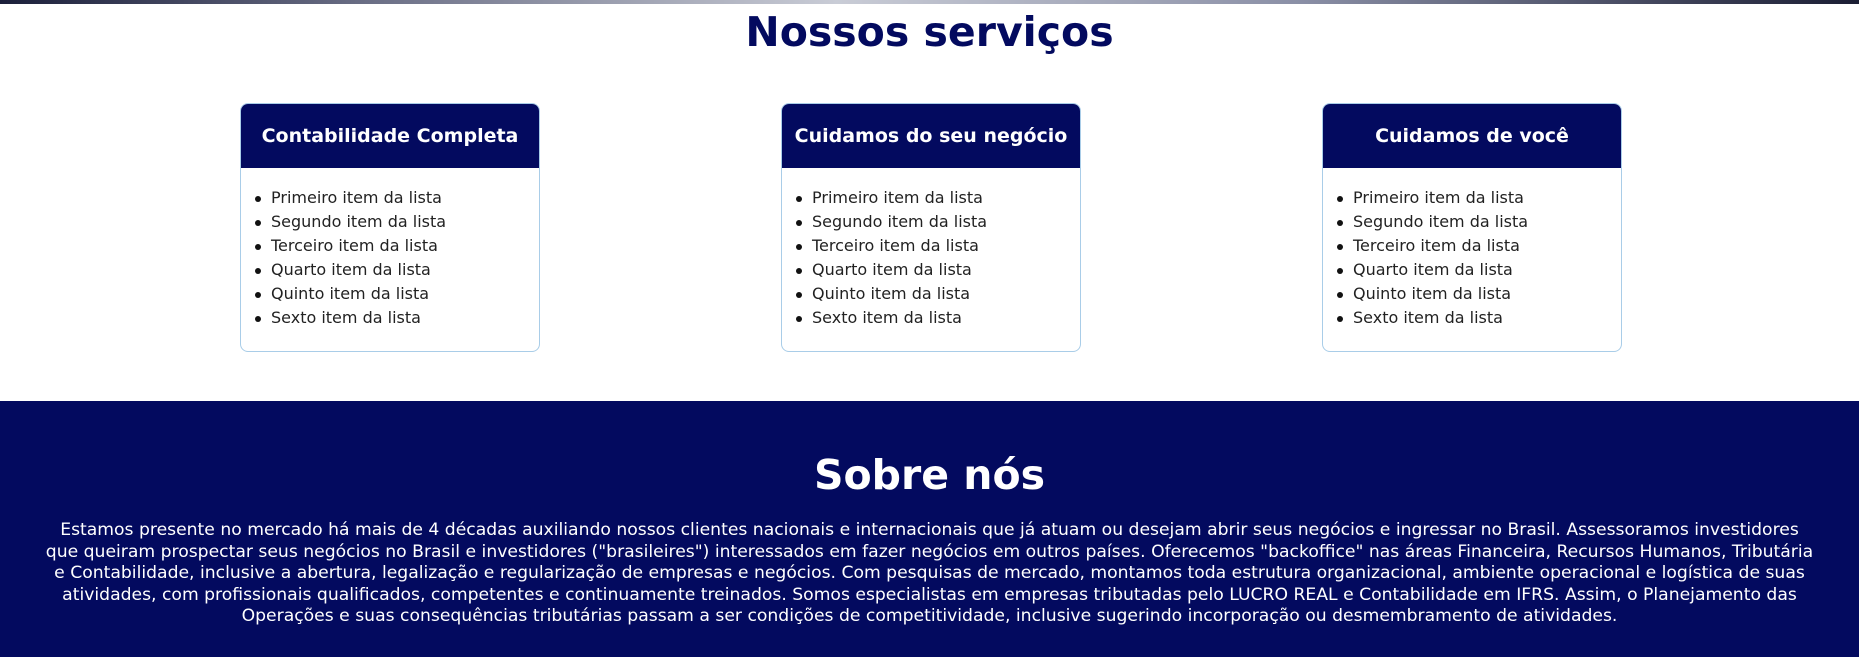  Describe the element at coordinates (931, 136) in the screenshot. I see `card-title: Cuidamos do seu negócio` at that location.